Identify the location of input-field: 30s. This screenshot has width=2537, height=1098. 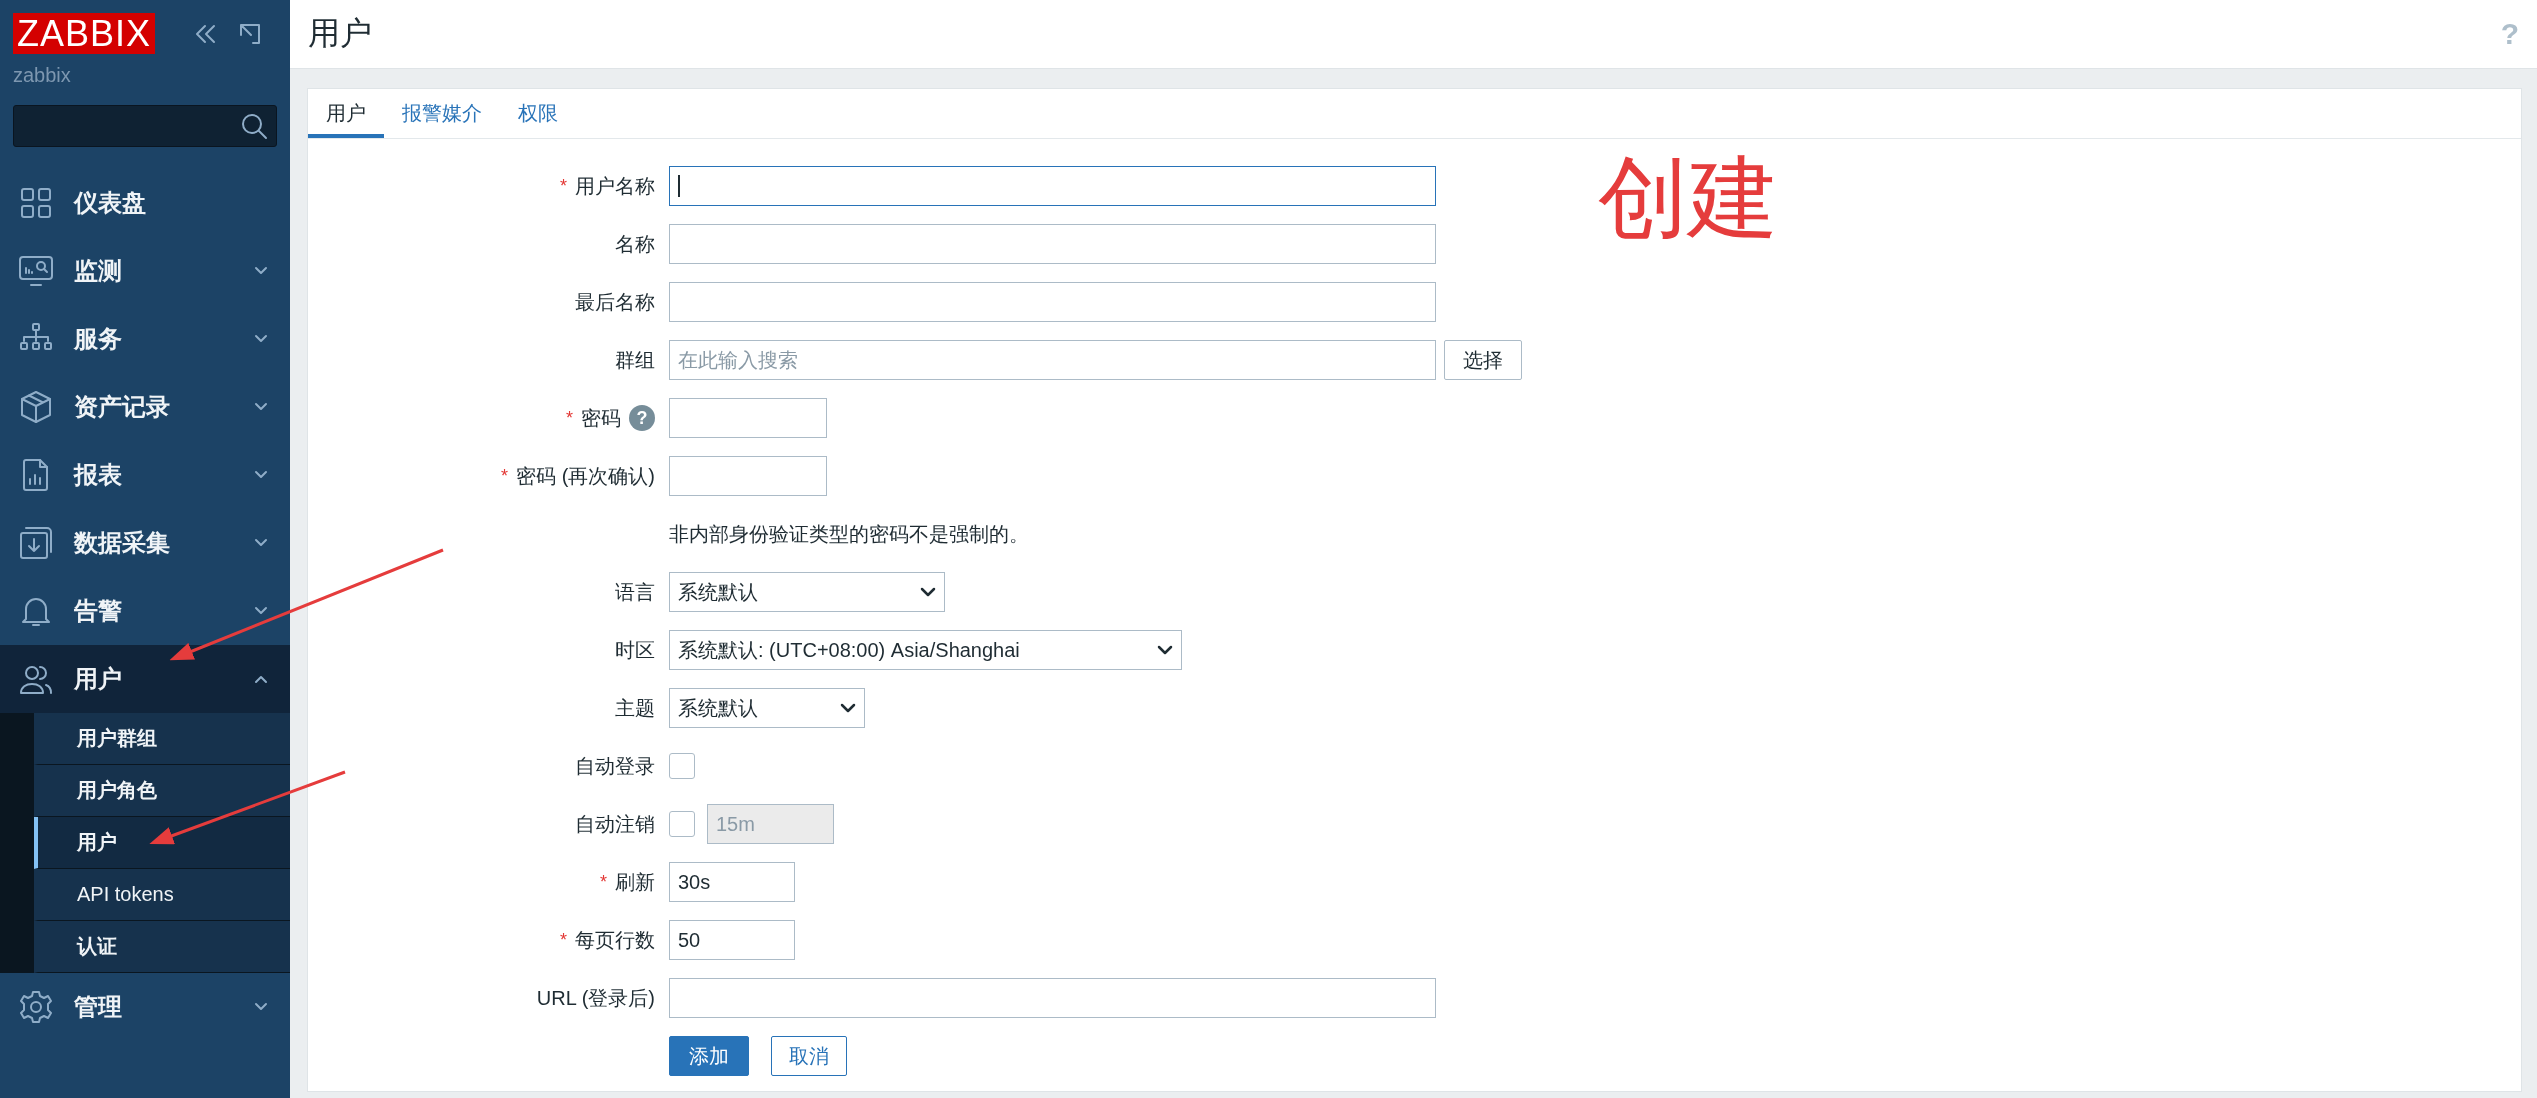
(732, 882).